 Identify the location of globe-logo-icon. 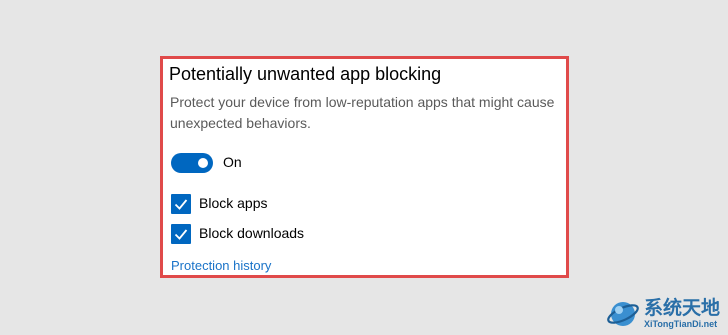
(623, 313).